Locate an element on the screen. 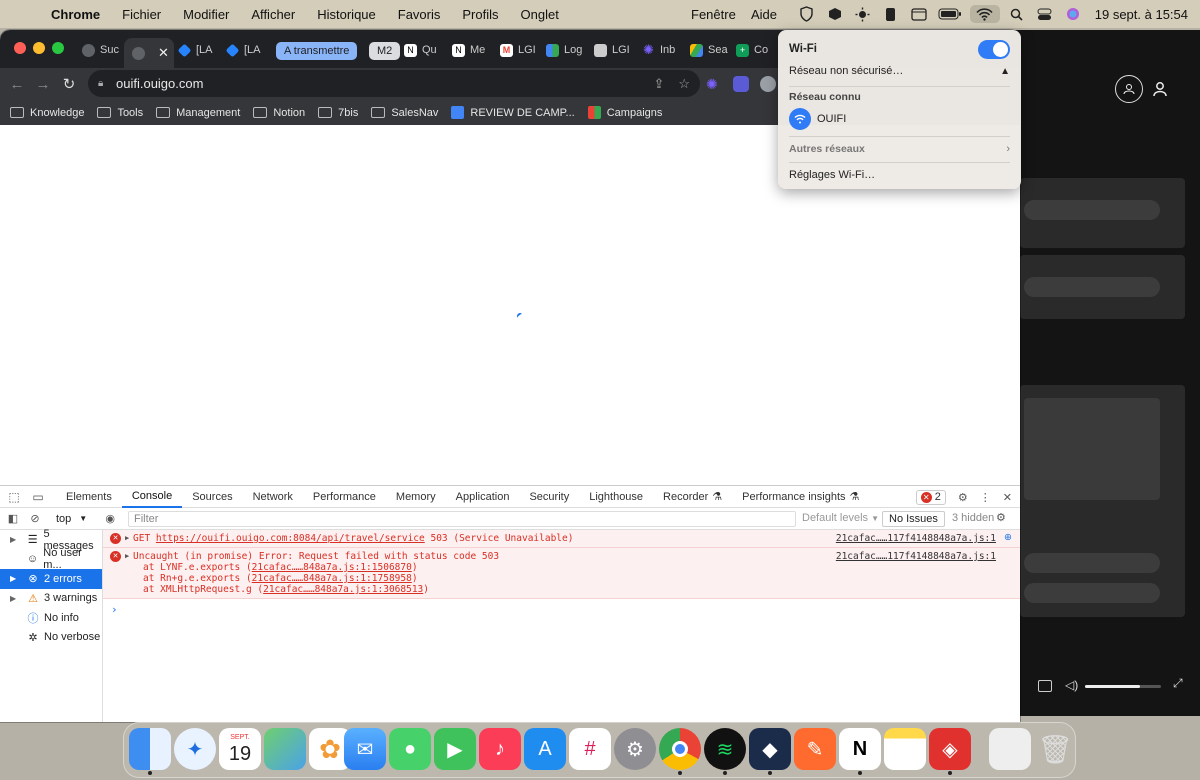  sun-icon is located at coordinates (863, 14).